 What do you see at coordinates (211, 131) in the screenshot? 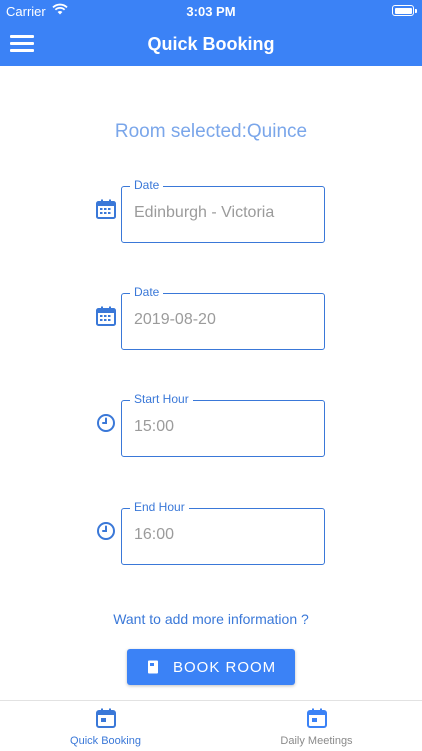
I see `room-selected-text: Room selected:Quince` at bounding box center [211, 131].